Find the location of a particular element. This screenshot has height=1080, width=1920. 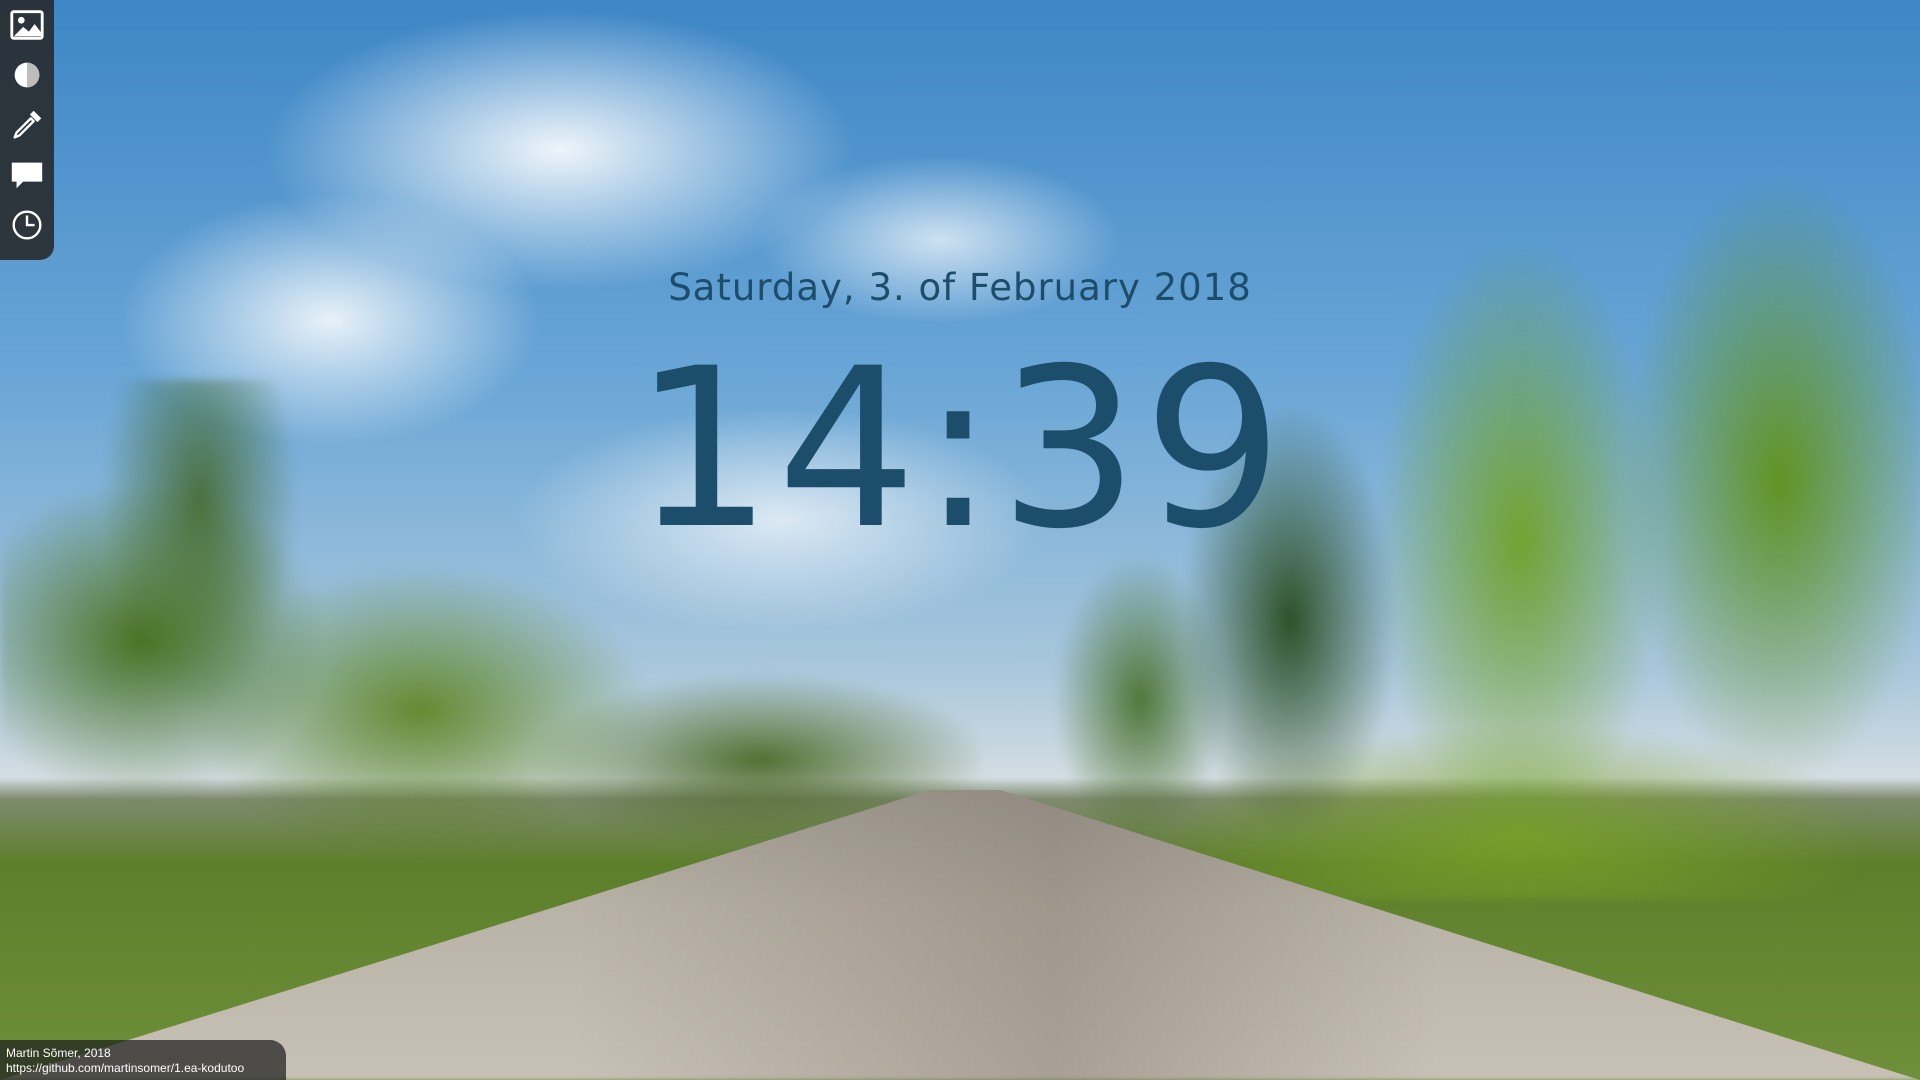

color-picker-button is located at coordinates (27, 125).